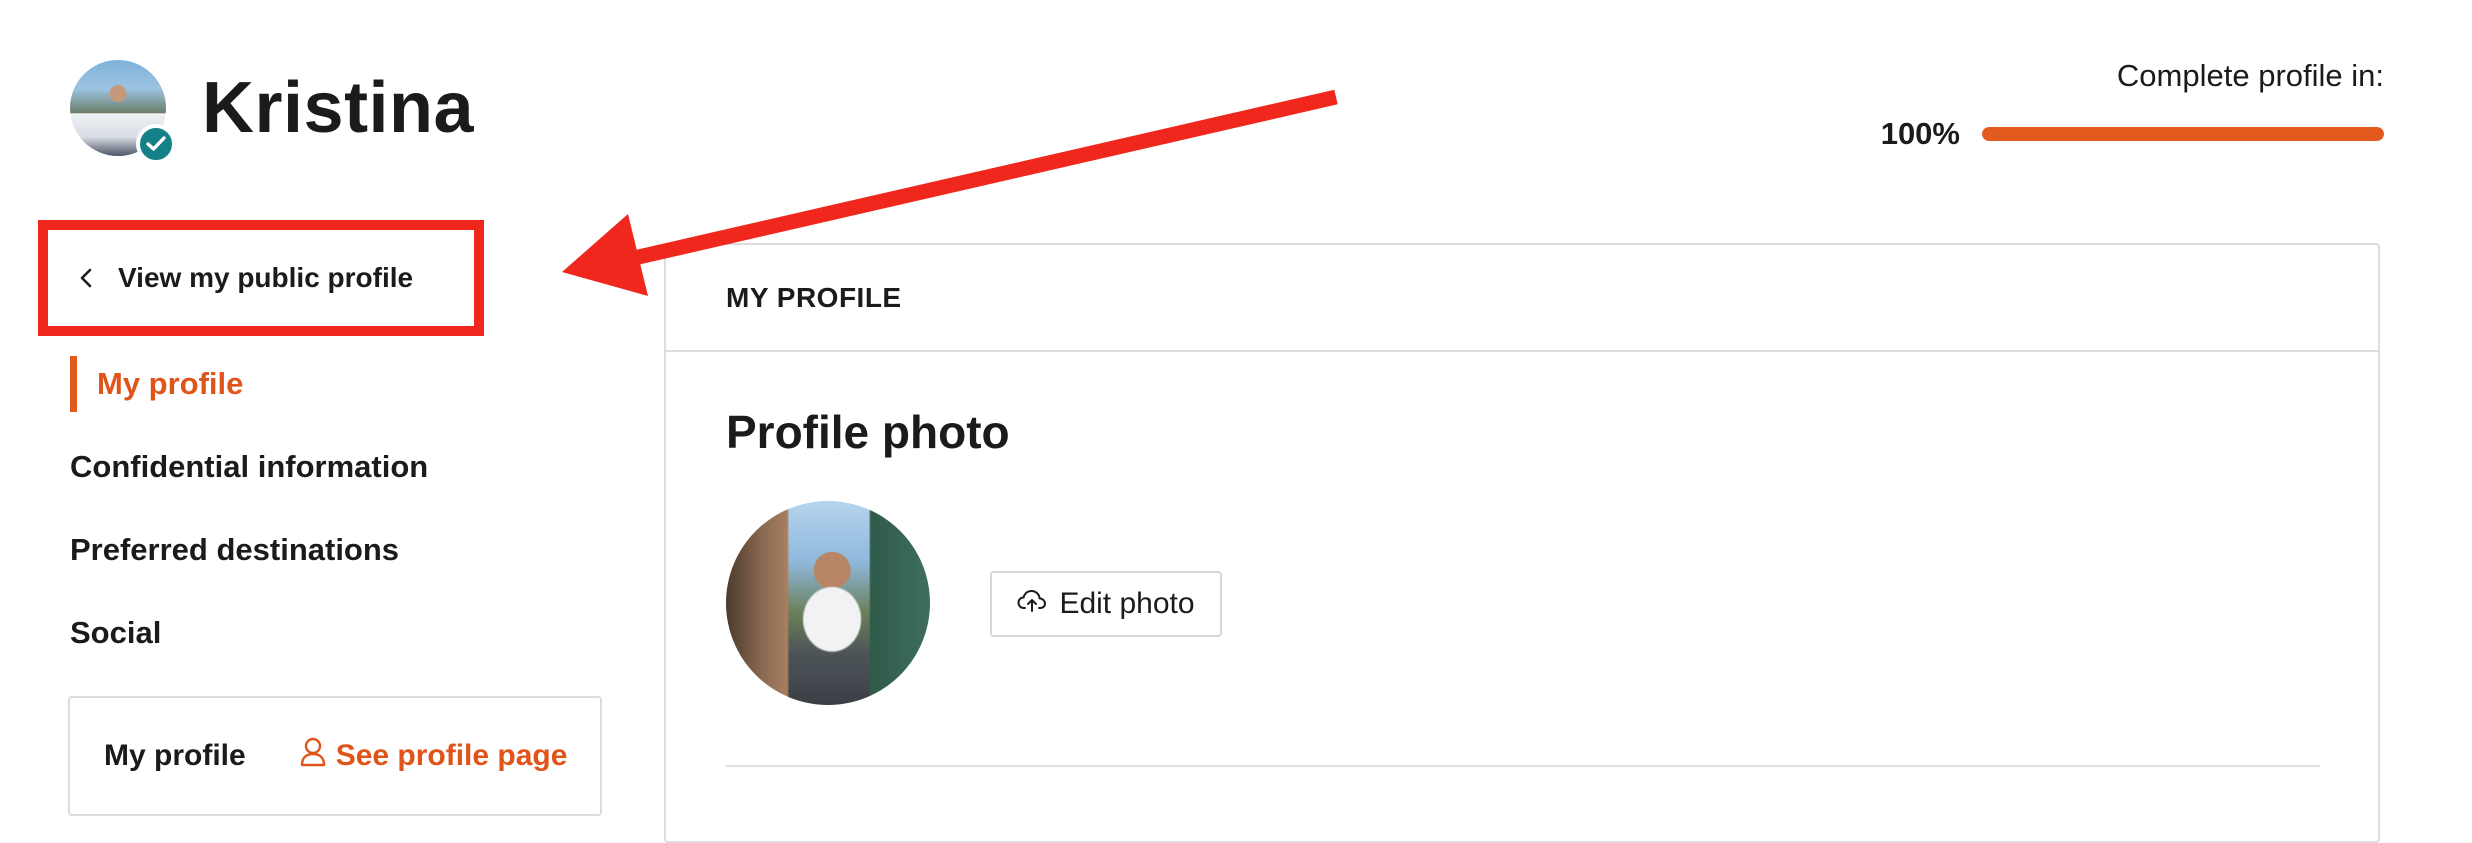 This screenshot has width=2472, height=843. I want to click on verified-check-icon, so click(156, 144).